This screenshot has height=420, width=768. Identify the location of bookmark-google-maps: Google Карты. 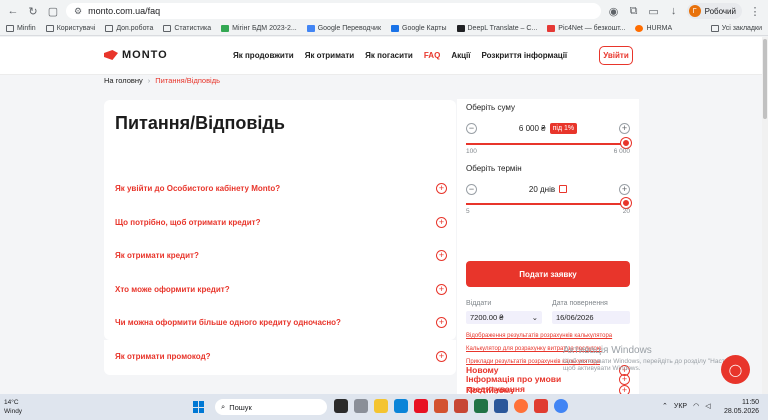
(419, 28).